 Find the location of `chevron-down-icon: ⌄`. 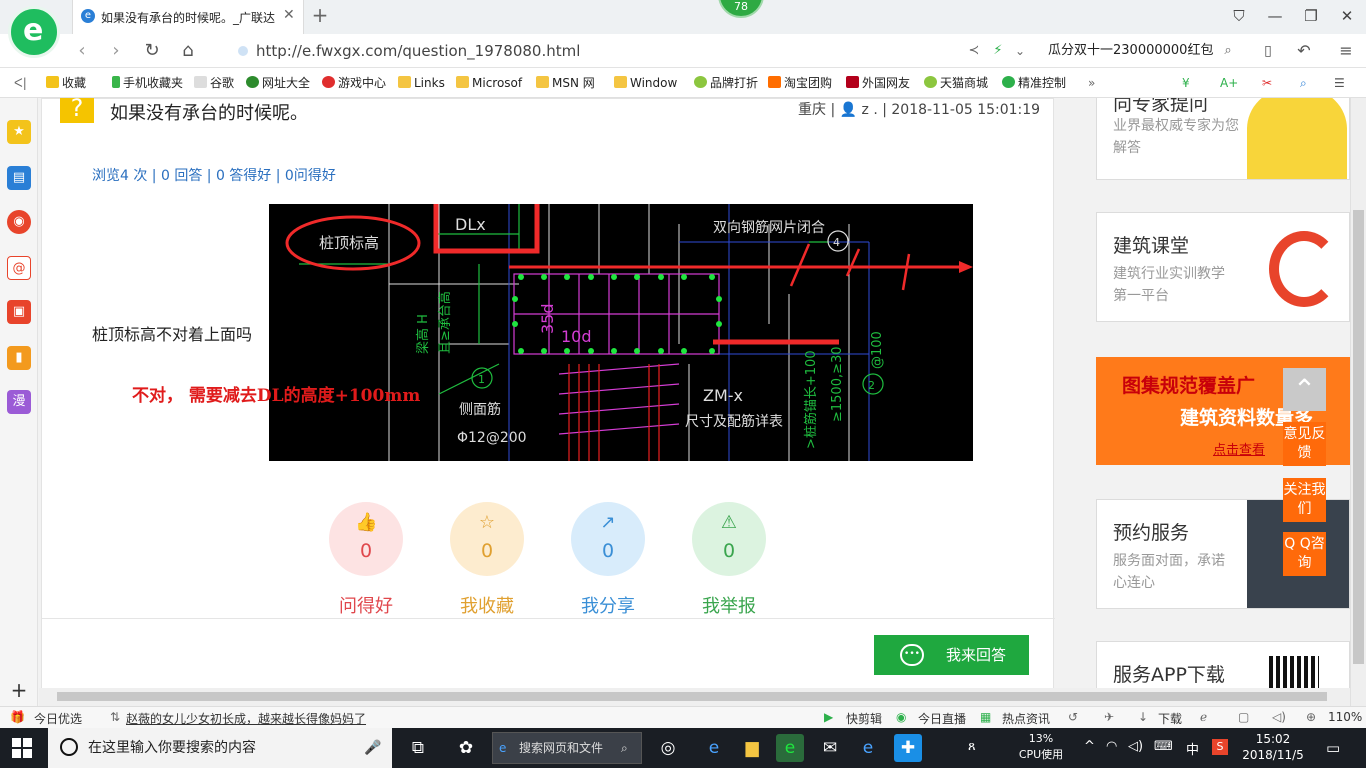

chevron-down-icon: ⌄ is located at coordinates (1020, 51).